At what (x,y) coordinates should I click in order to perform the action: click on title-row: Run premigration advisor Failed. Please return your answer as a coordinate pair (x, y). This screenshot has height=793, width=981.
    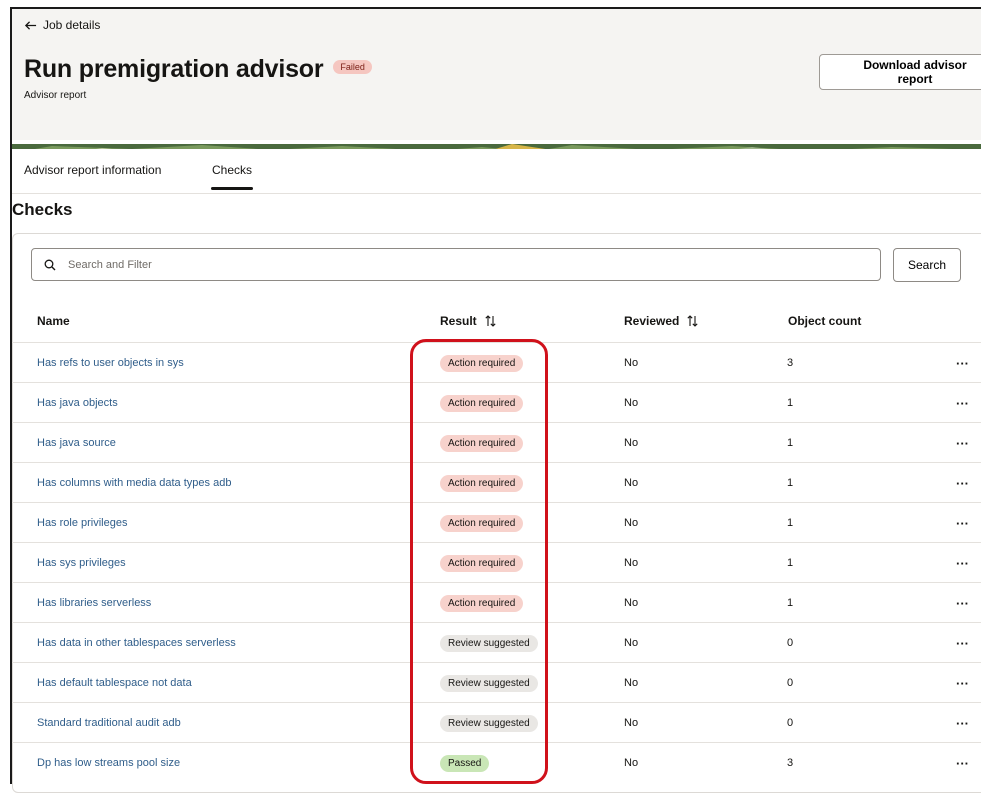
    Looking at the image, I should click on (198, 69).